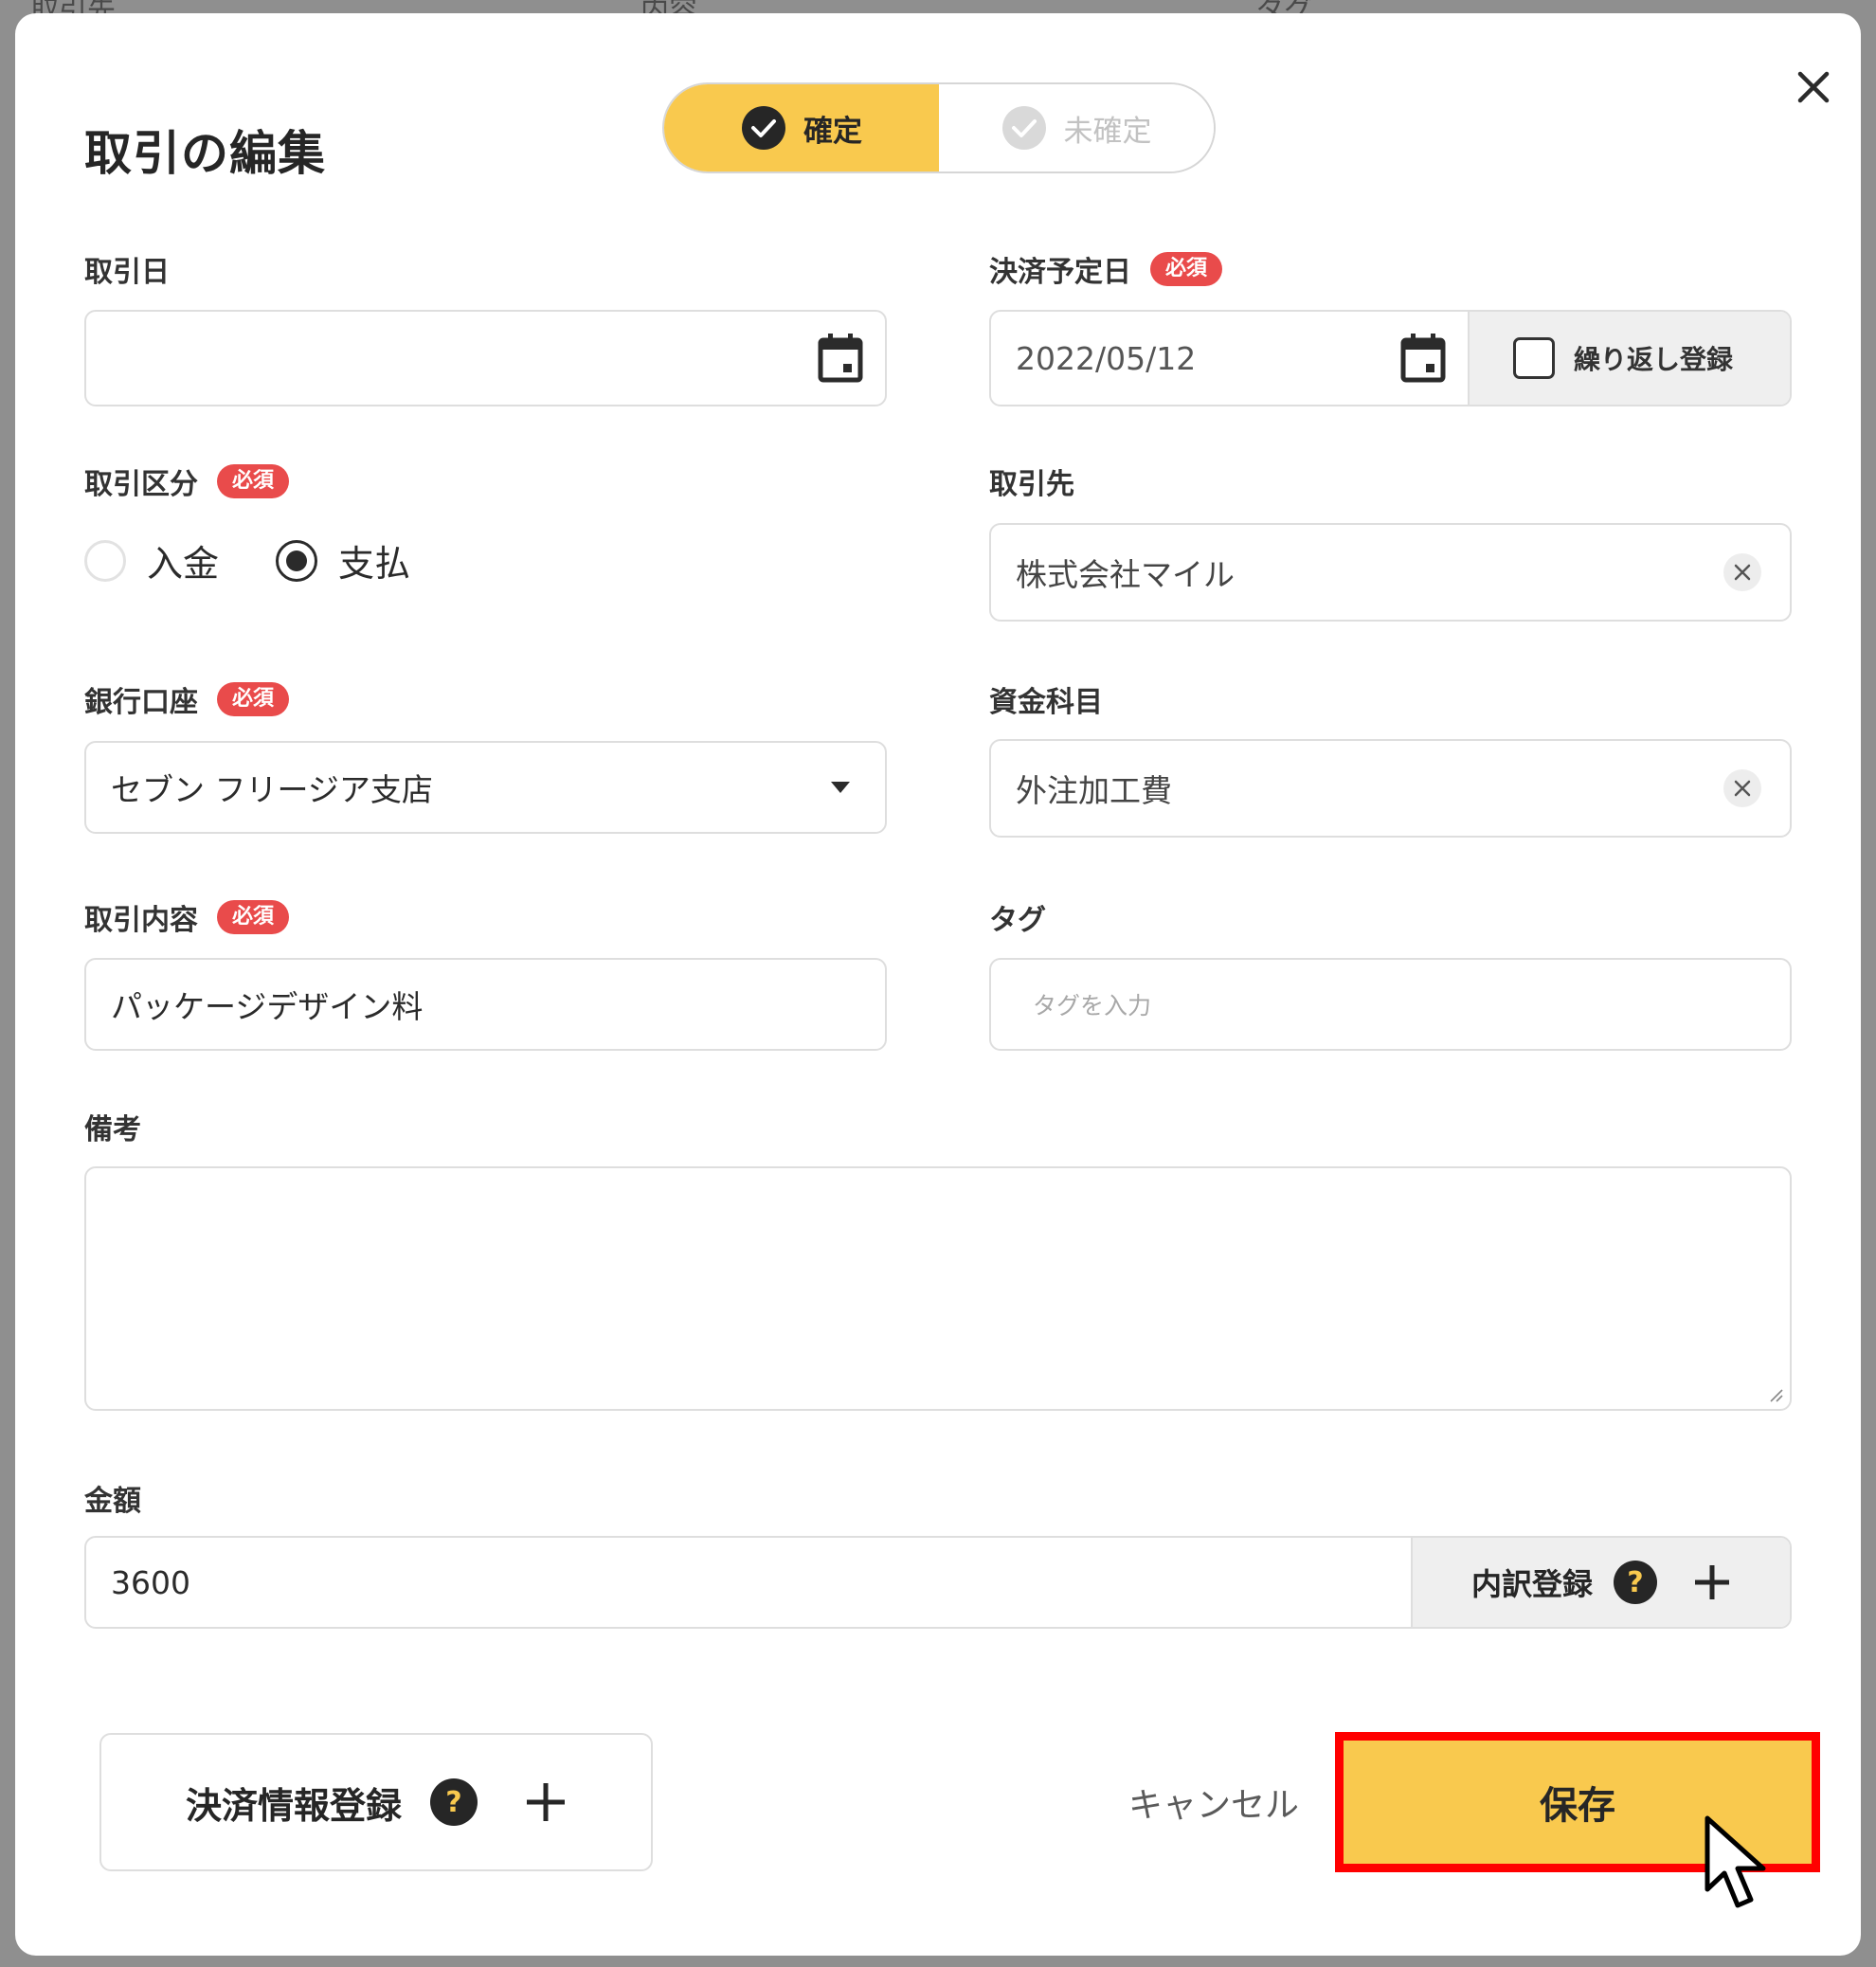 The width and height of the screenshot is (1876, 1967). Describe the element at coordinates (938, 1288) in the screenshot. I see `notes-textarea` at that location.